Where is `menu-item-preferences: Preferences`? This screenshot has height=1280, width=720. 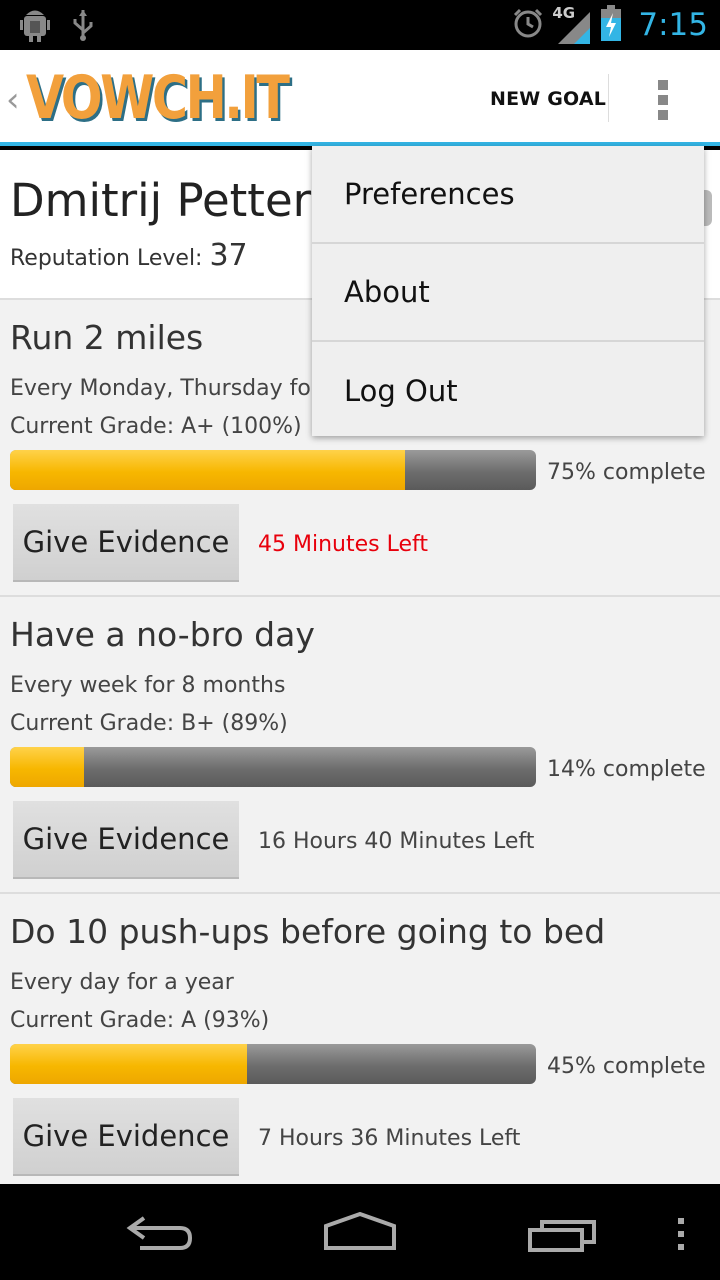 menu-item-preferences: Preferences is located at coordinates (508, 195).